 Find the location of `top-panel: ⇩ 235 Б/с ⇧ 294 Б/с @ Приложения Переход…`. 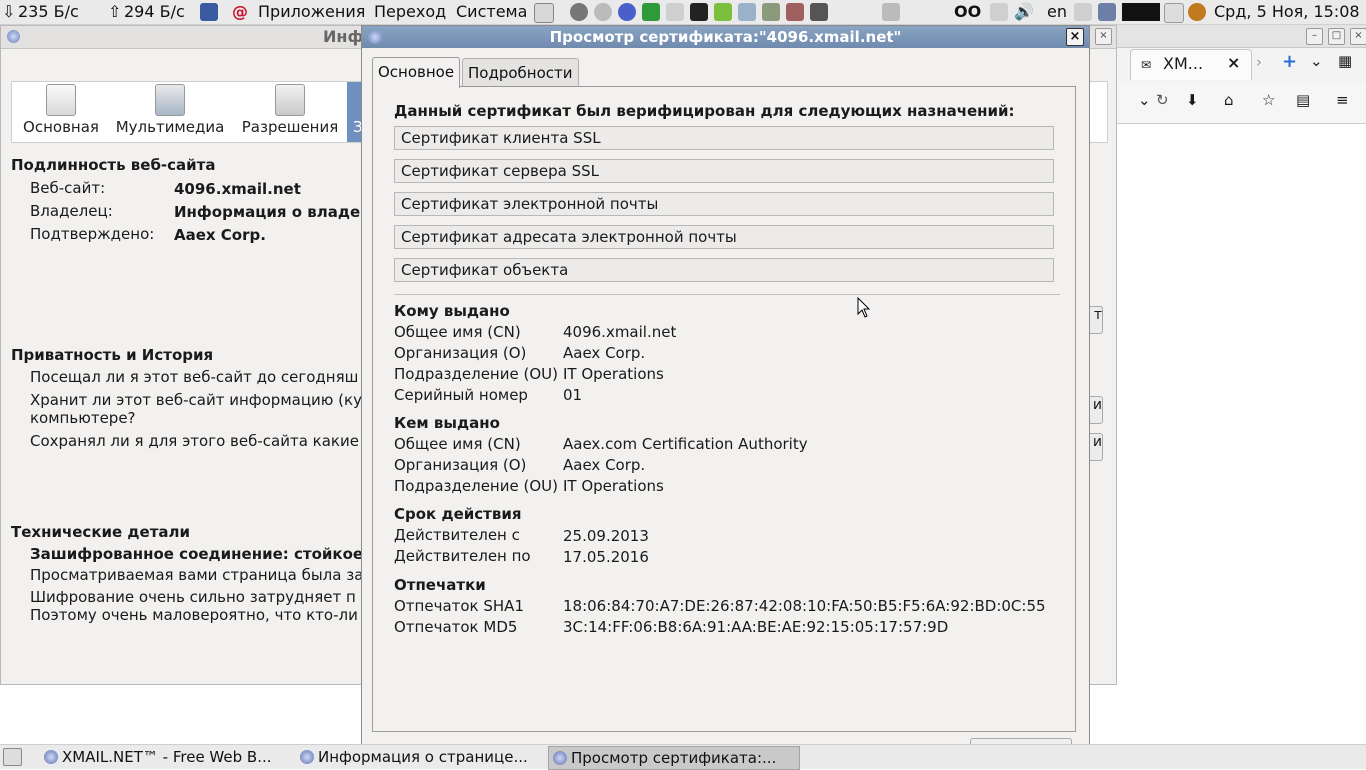

top-panel: ⇩ 235 Б/с ⇧ 294 Б/с @ Приложения Переход… is located at coordinates (683, 12).